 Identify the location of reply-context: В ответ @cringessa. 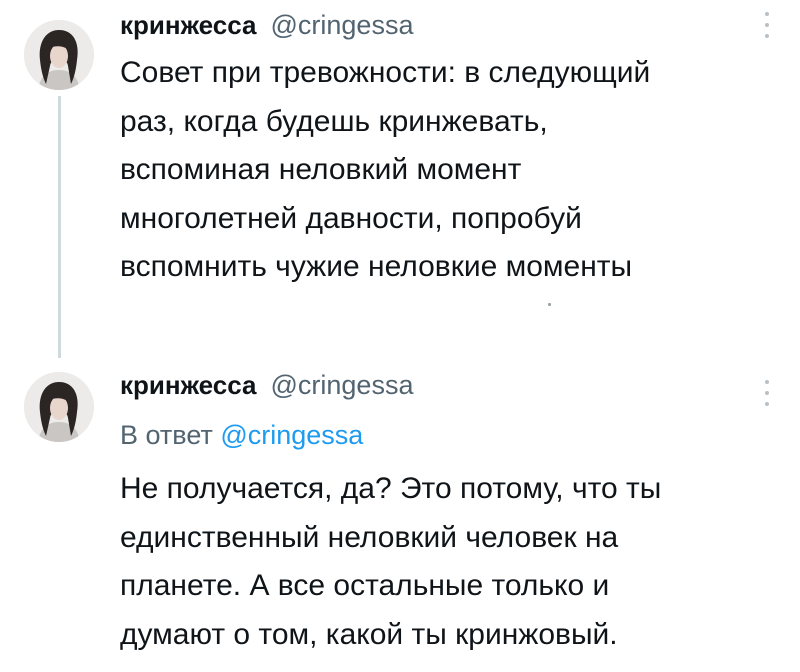
(241, 435).